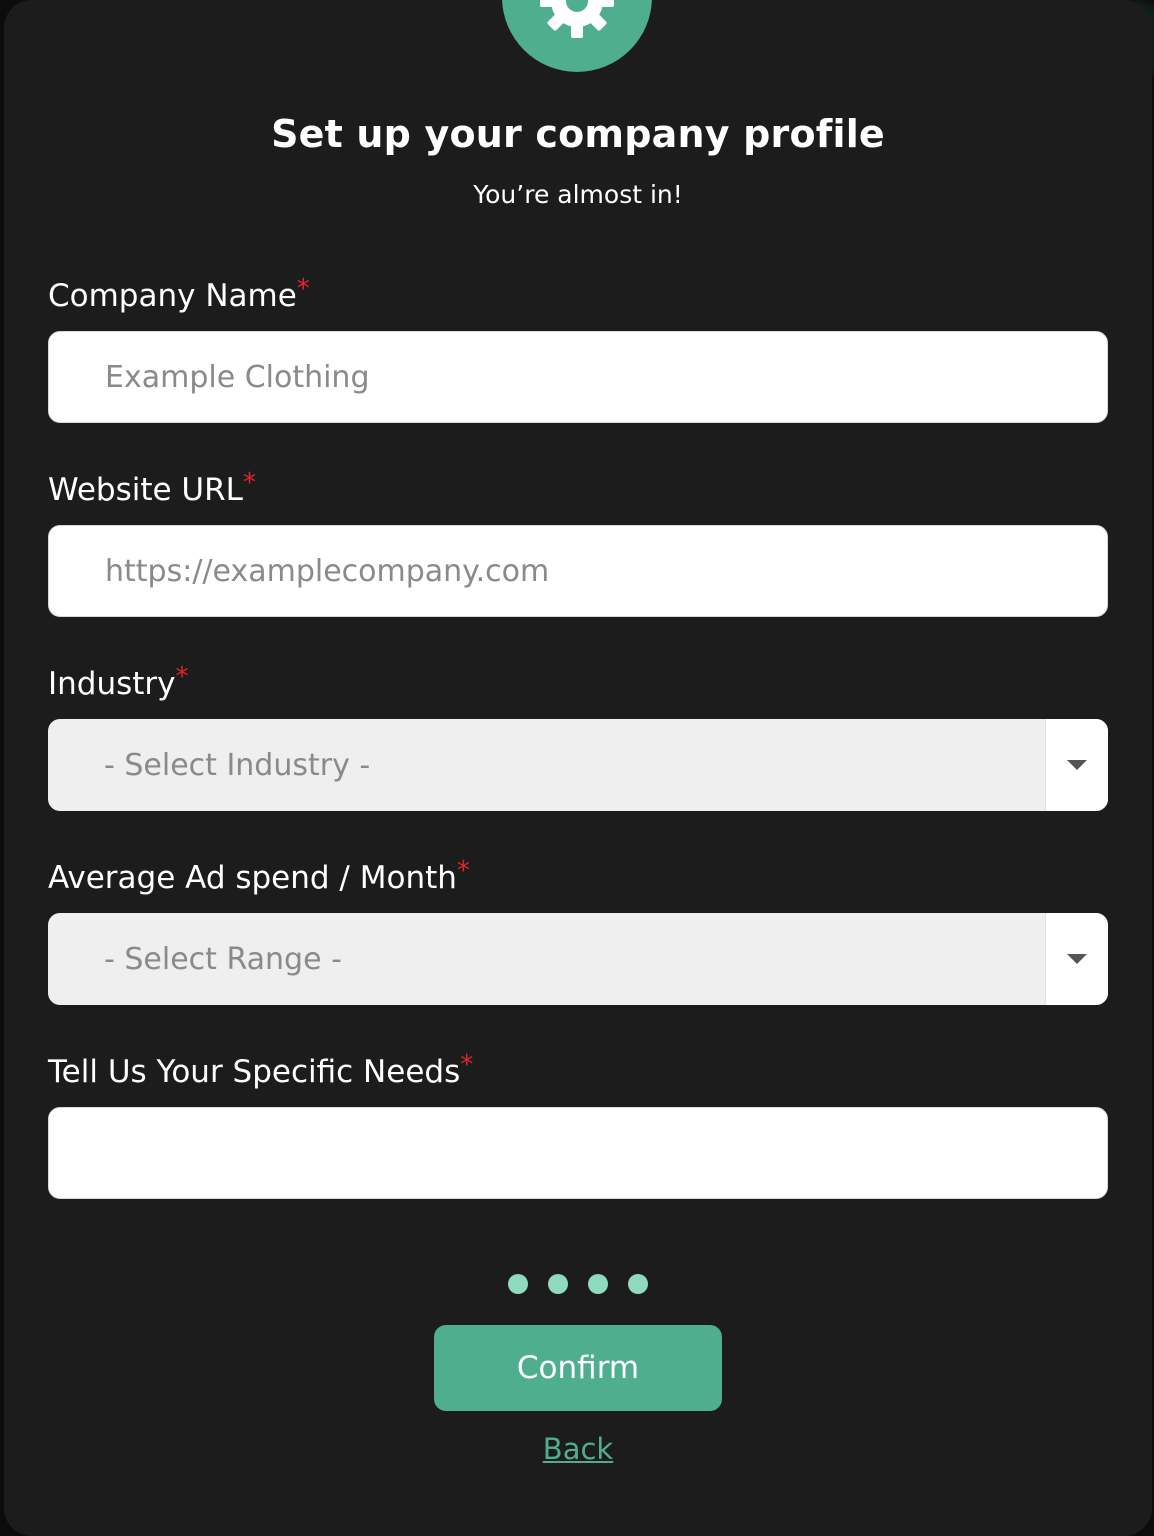 This screenshot has height=1536, width=1154. I want to click on modal-subtitle: You’re almost in!, so click(578, 194).